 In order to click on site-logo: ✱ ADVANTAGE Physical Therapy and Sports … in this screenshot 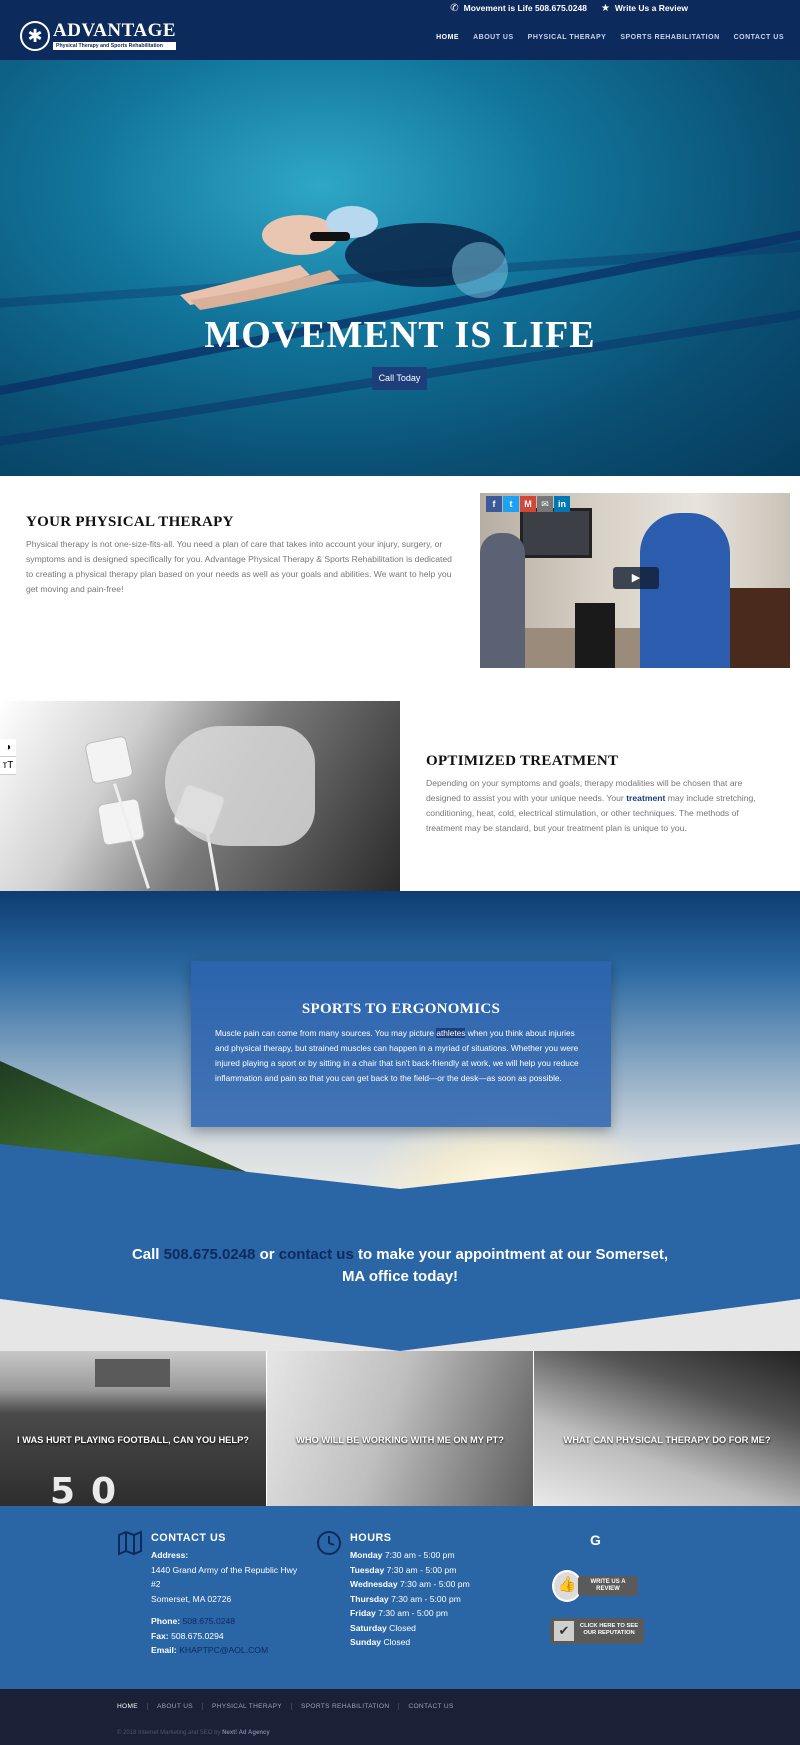, I will do `click(98, 36)`.